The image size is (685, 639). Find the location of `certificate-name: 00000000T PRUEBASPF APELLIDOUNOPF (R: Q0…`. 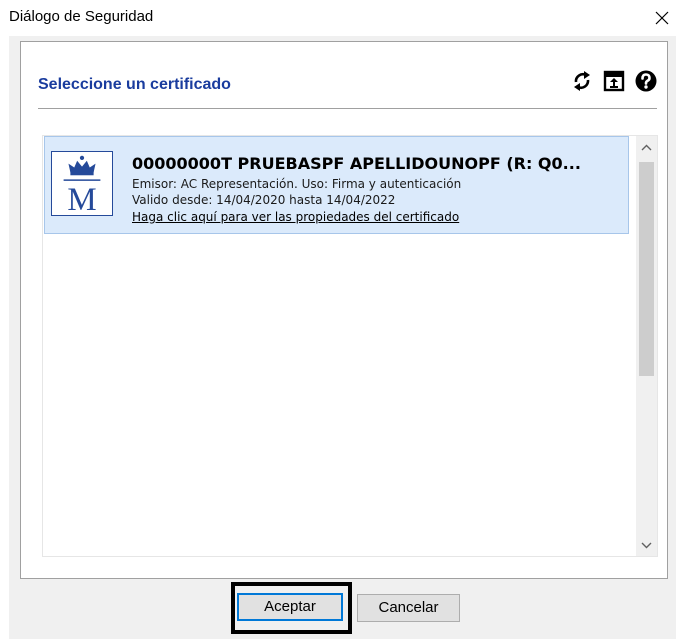

certificate-name: 00000000T PRUEBASPF APELLIDOUNOPF (R: Q0… is located at coordinates (356, 163).